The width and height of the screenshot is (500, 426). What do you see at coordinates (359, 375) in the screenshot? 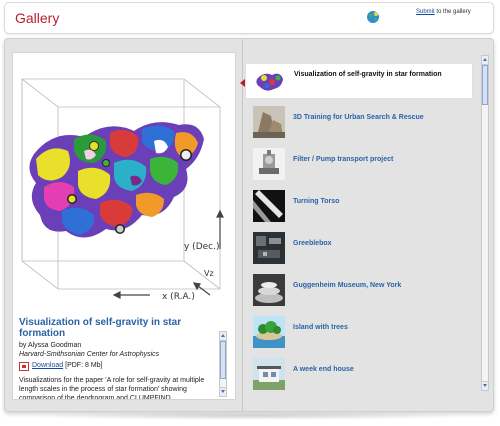
I see `list-item: A week end house` at bounding box center [359, 375].